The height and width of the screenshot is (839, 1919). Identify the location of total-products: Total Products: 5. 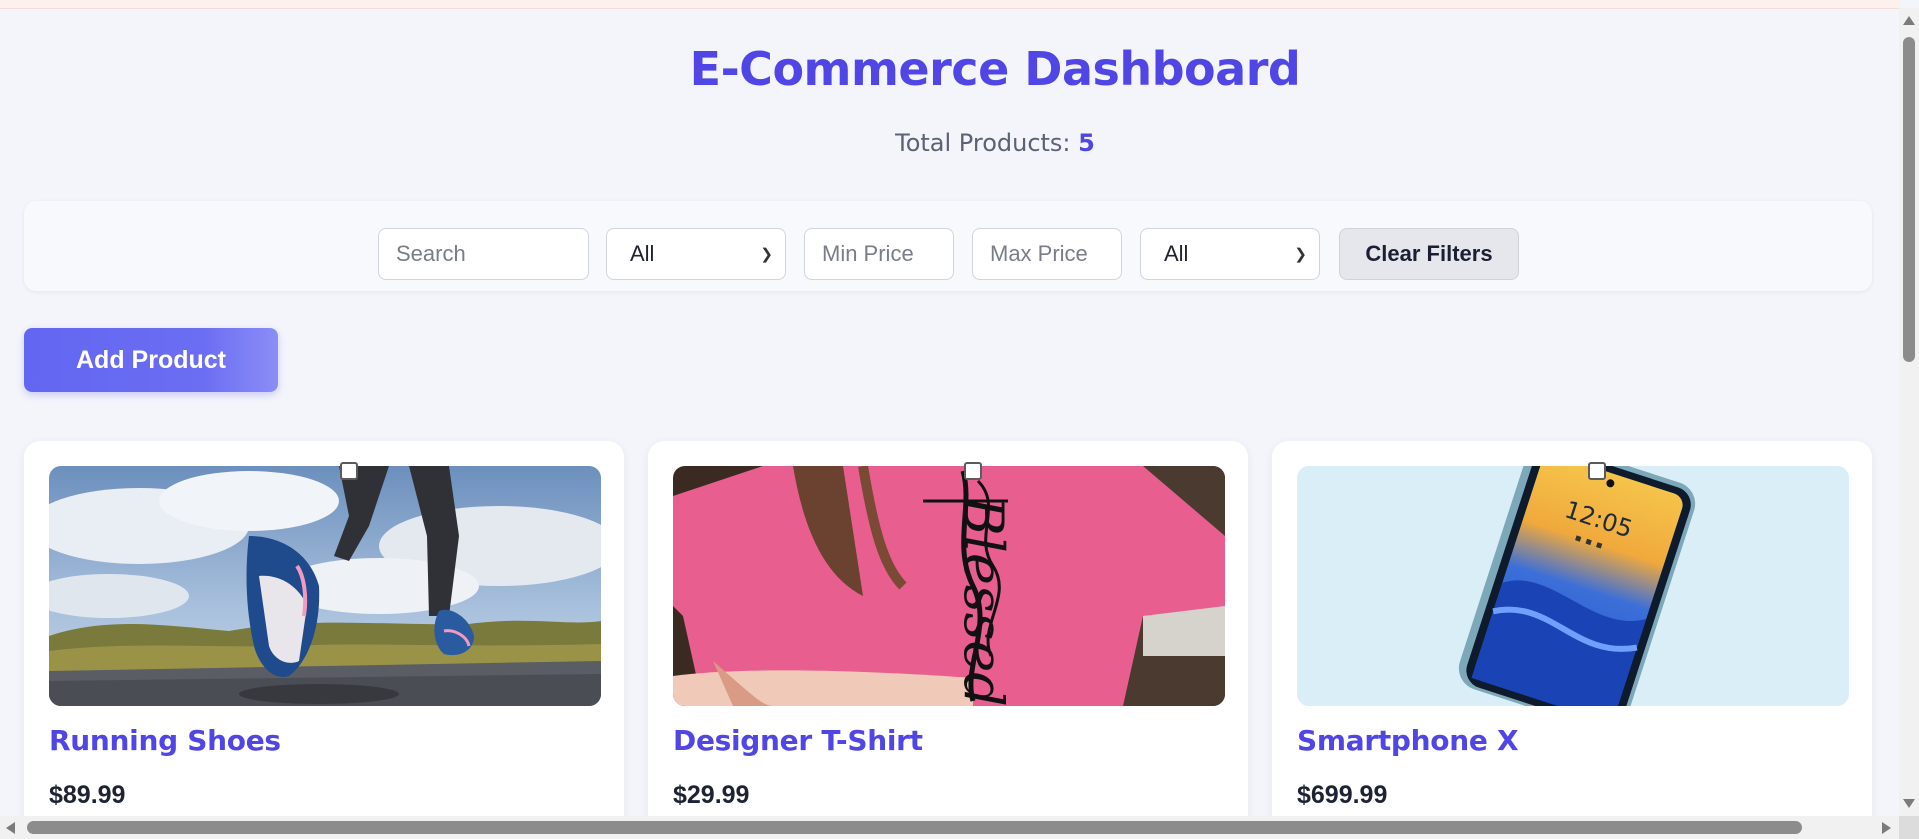
(949, 143).